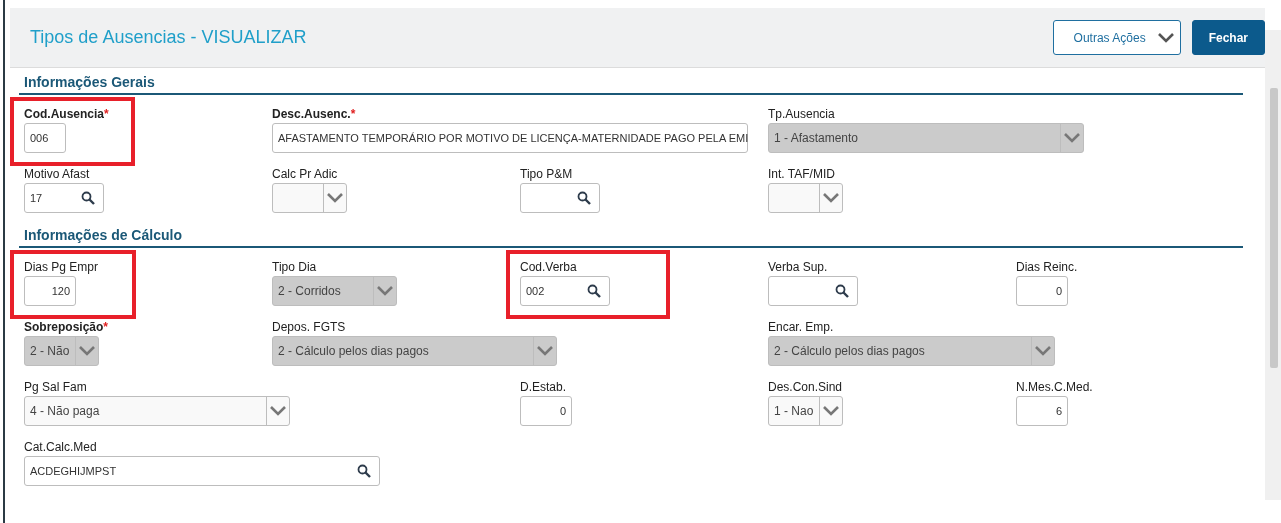 Image resolution: width=1281 pixels, height=523 pixels. Describe the element at coordinates (543, 387) in the screenshot. I see `field-label: D.Estab.` at that location.